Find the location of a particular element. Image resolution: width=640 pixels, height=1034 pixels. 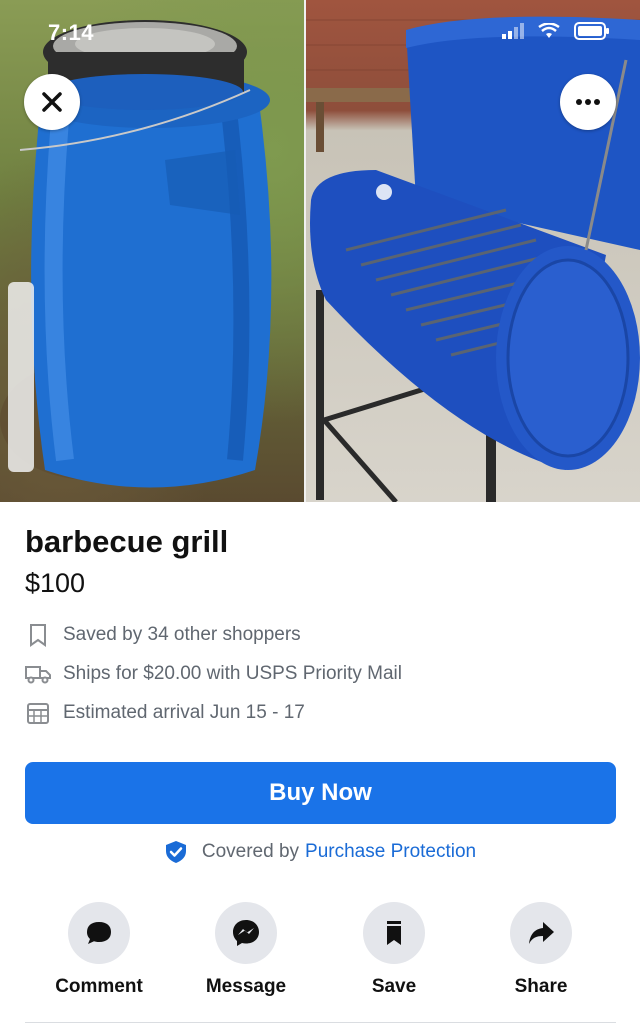

share-arrow-icon is located at coordinates (541, 933).